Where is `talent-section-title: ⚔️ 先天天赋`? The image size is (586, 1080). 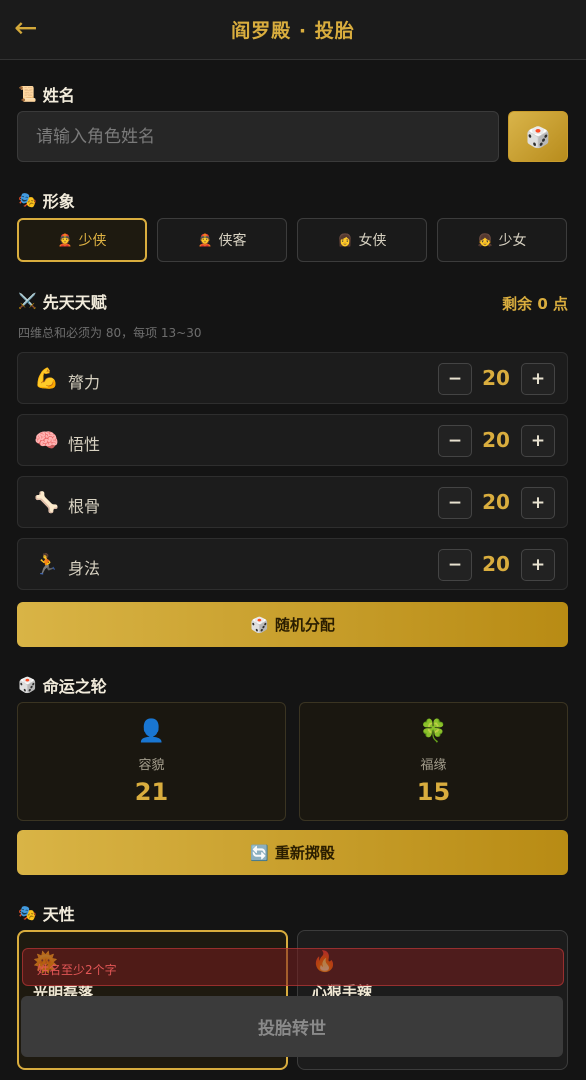
talent-section-title: ⚔️ 先天天赋 is located at coordinates (62, 301).